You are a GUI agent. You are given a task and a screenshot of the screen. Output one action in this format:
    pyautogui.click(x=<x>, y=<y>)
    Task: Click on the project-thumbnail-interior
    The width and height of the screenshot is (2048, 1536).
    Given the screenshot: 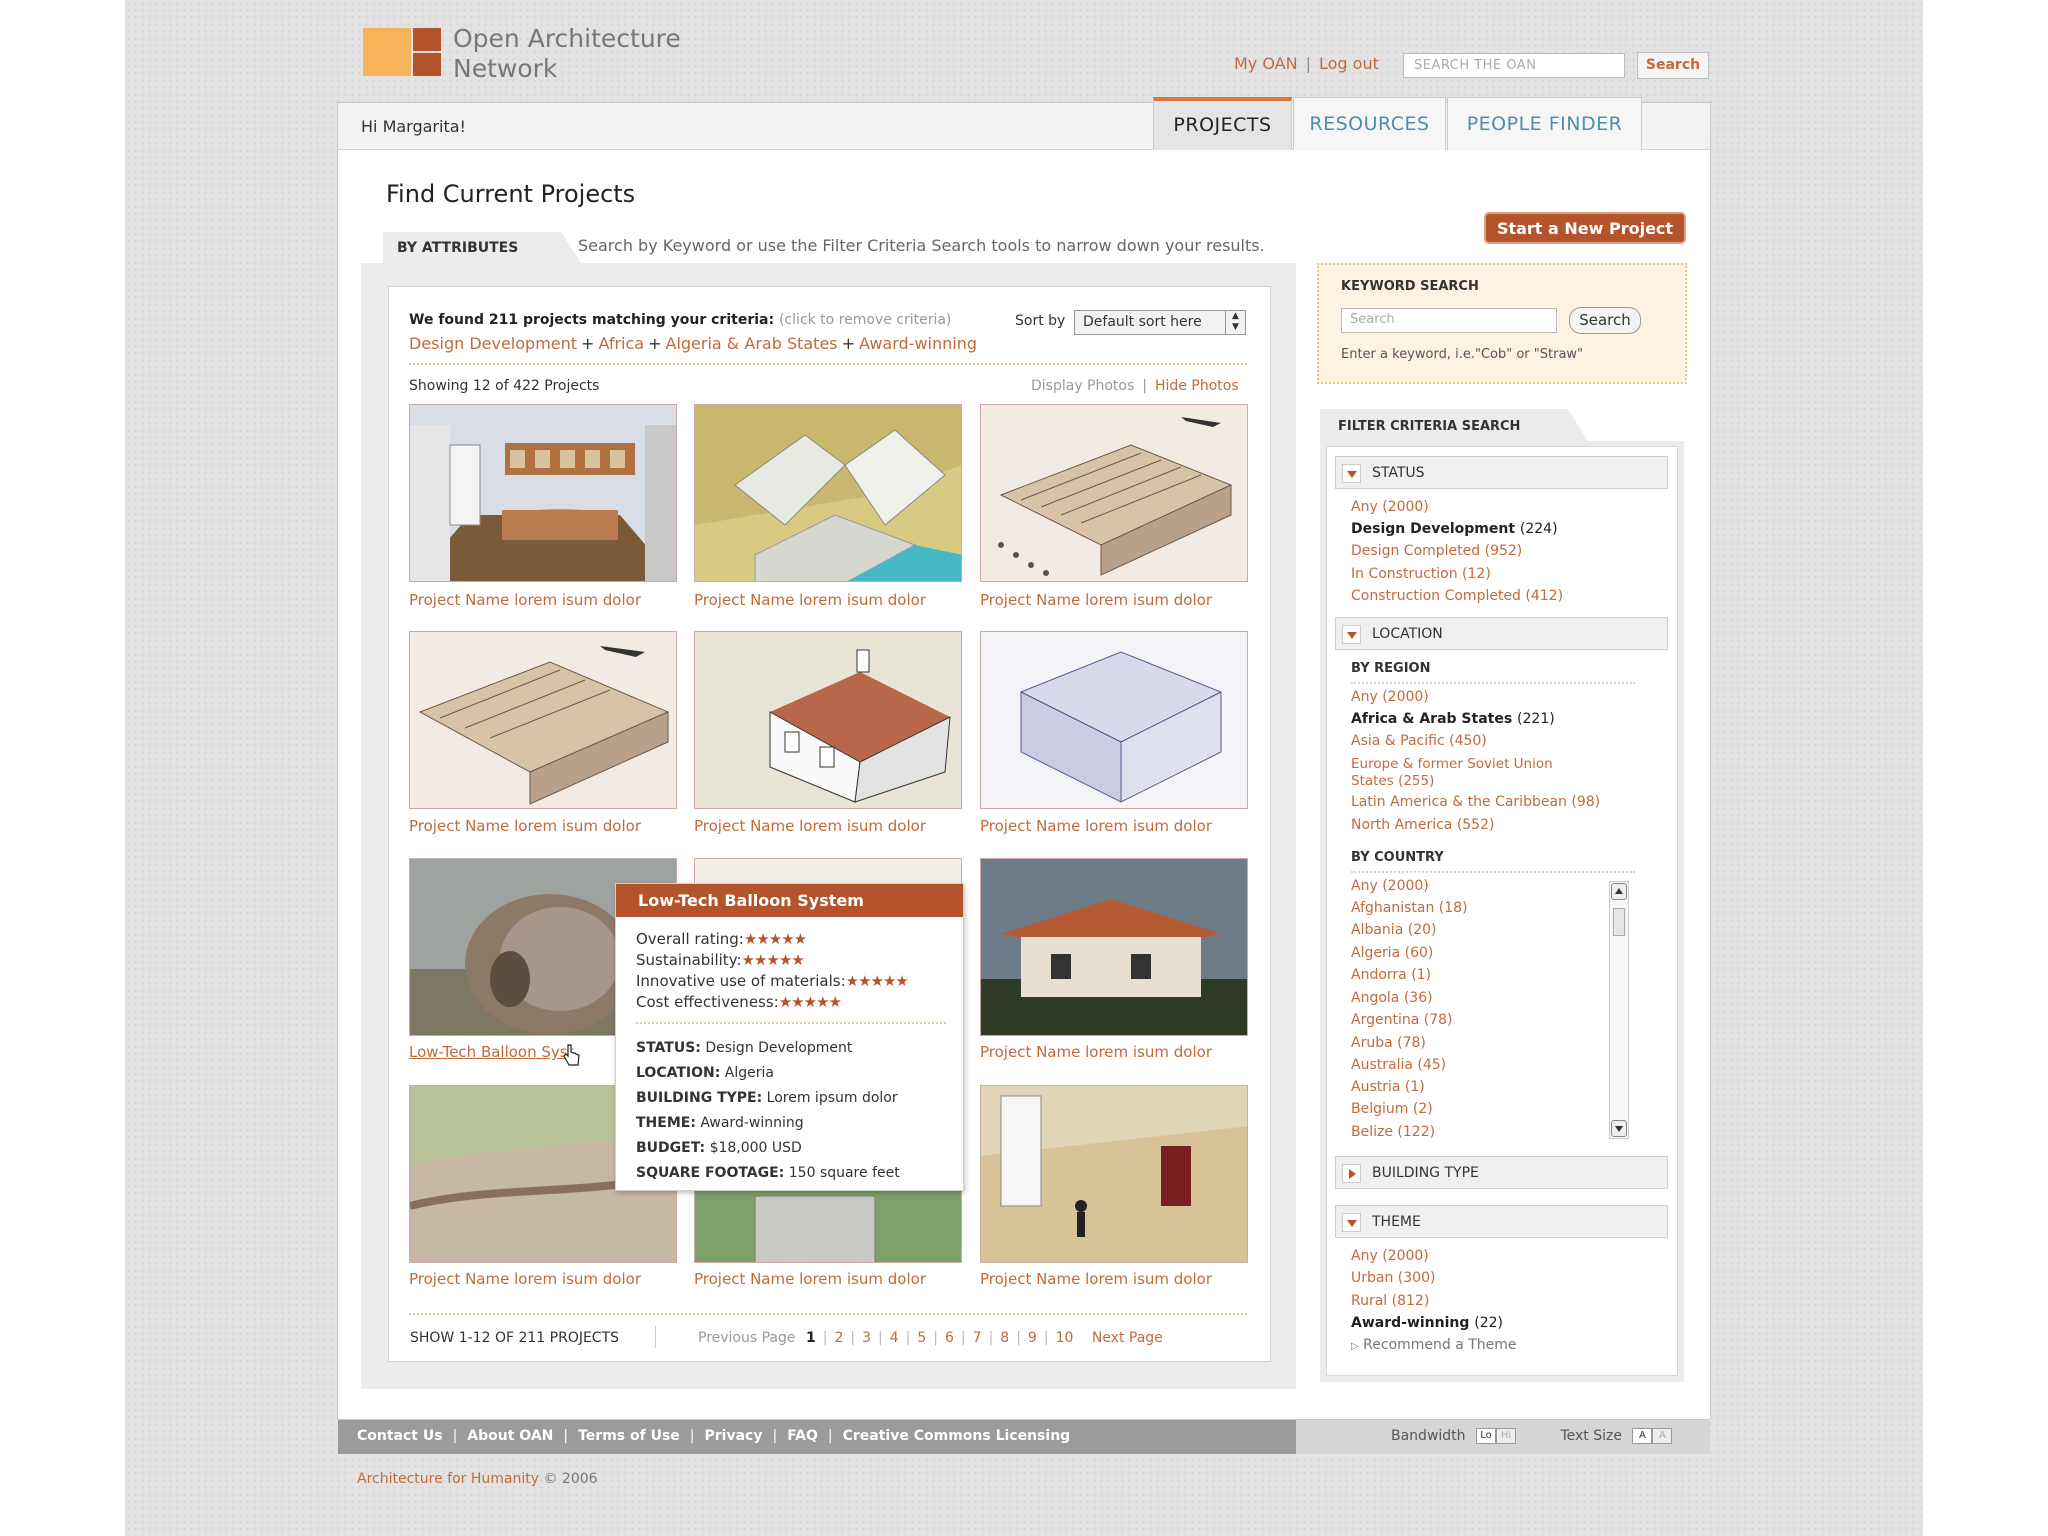 What is the action you would take?
    pyautogui.click(x=1114, y=1174)
    